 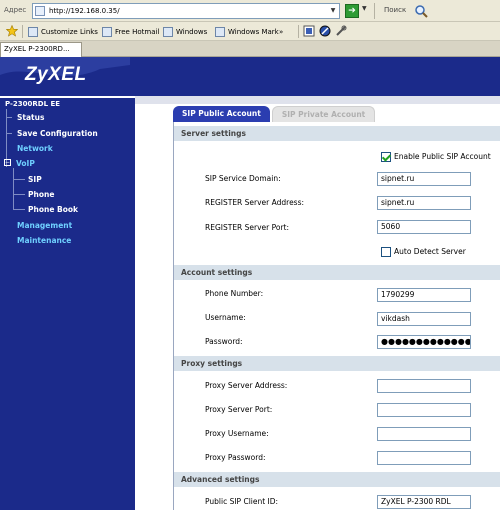 What do you see at coordinates (246, 385) in the screenshot?
I see `proxy-address-label: Proxy Server Address:` at bounding box center [246, 385].